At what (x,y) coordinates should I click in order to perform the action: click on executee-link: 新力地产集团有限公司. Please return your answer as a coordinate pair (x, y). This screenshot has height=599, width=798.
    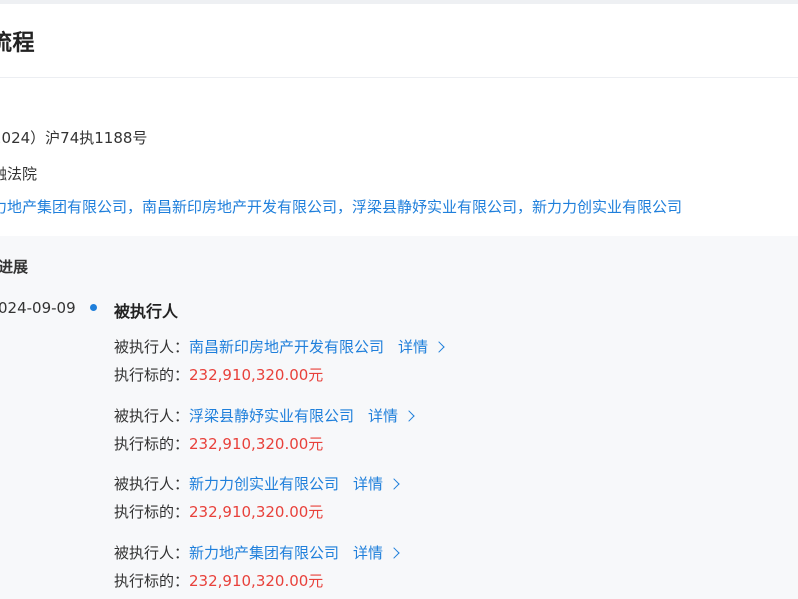
    Looking at the image, I should click on (264, 553).